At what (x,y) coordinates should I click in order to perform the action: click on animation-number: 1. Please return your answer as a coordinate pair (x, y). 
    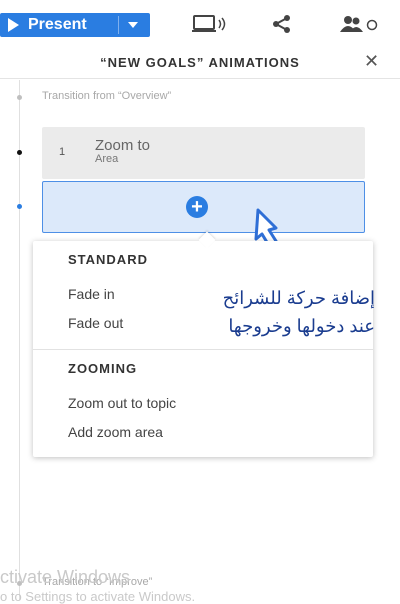
    Looking at the image, I should click on (62, 152).